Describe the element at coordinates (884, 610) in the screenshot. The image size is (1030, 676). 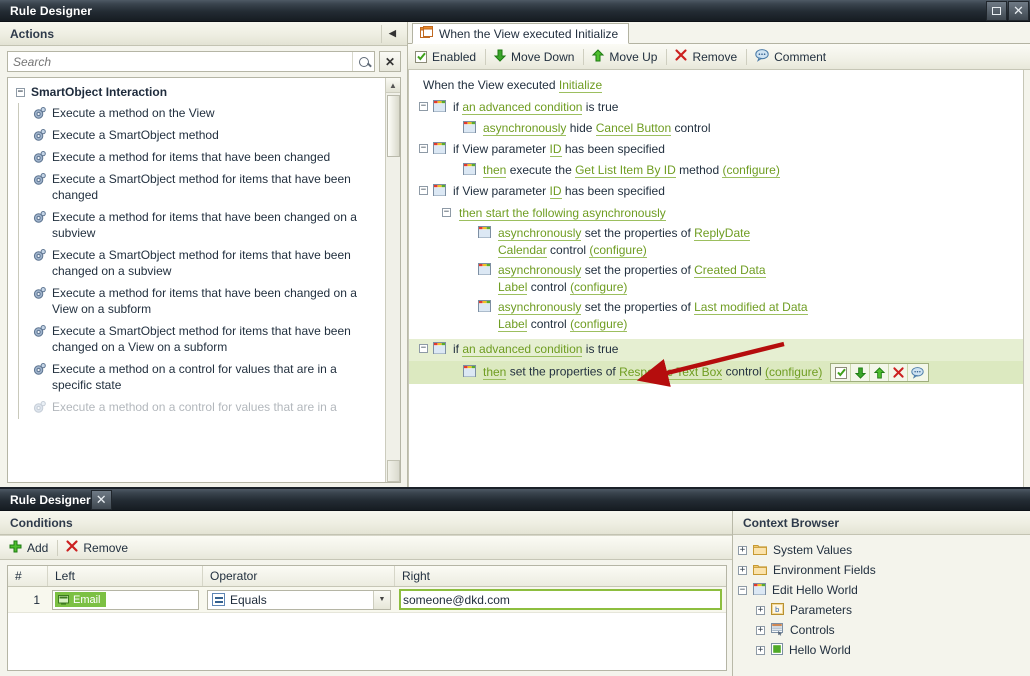
I see `context-tree-node: + b Parameters` at that location.